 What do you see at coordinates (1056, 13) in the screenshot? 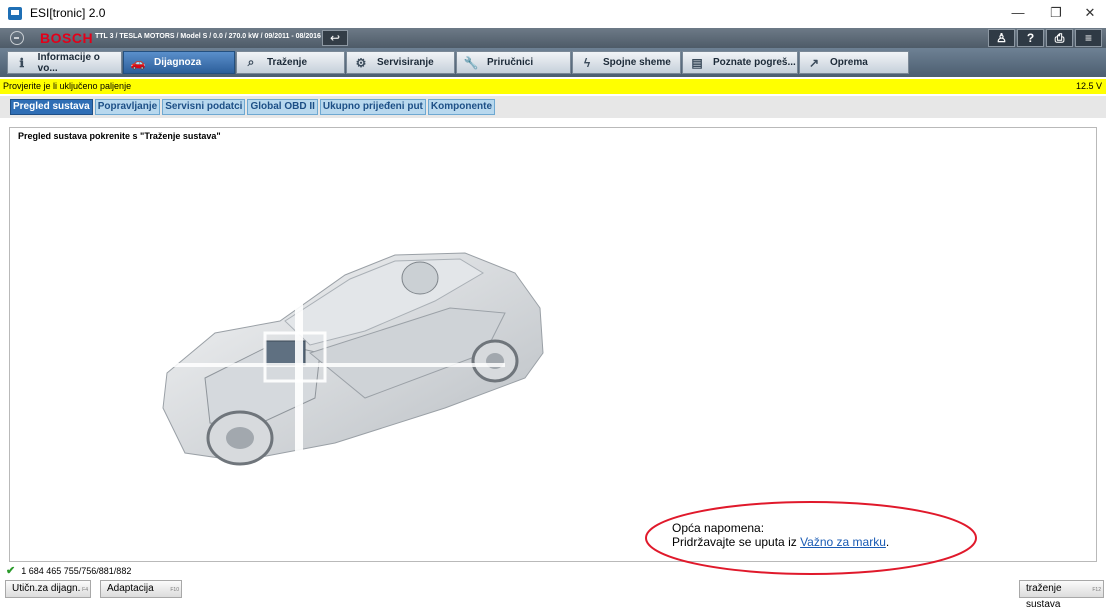
I see `restore-button: ❐` at bounding box center [1056, 13].